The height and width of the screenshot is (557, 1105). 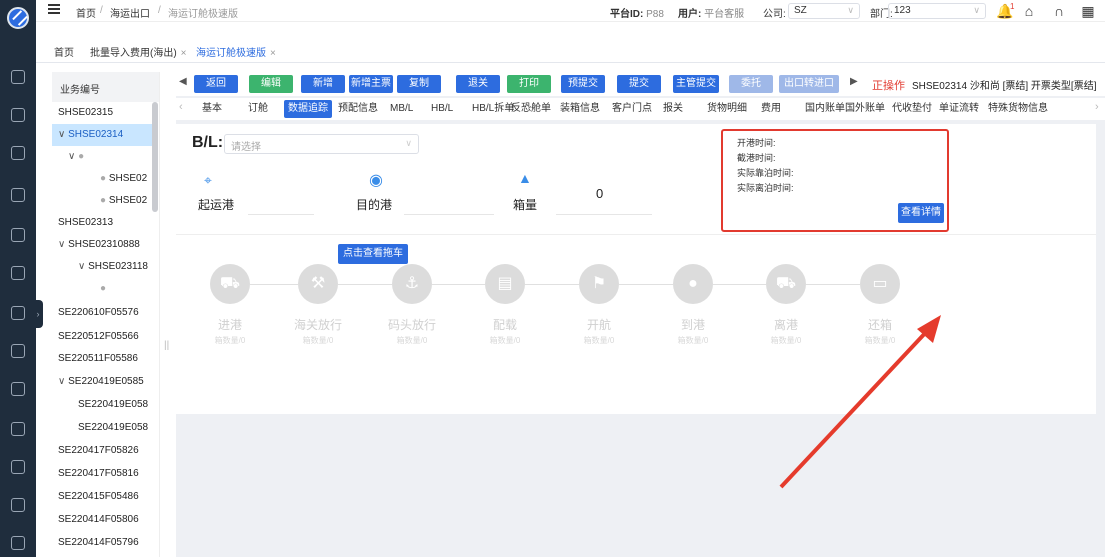 What do you see at coordinates (583, 84) in the screenshot?
I see `action-button: 预提交` at bounding box center [583, 84].